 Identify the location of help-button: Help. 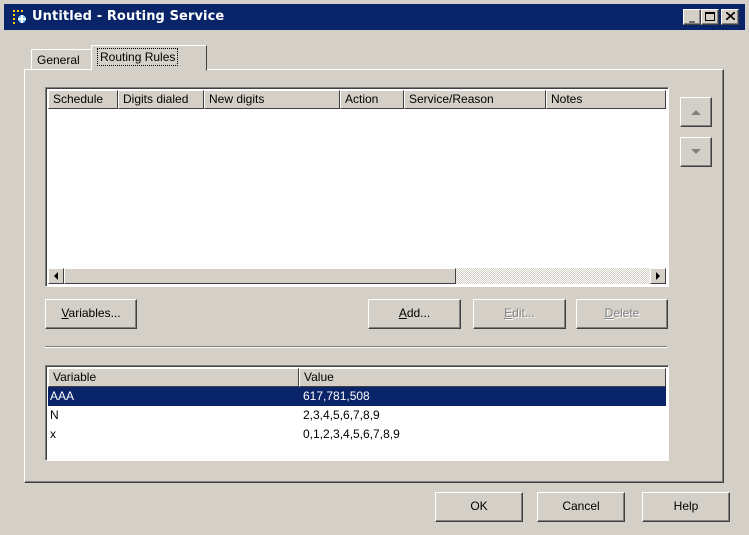
(686, 507).